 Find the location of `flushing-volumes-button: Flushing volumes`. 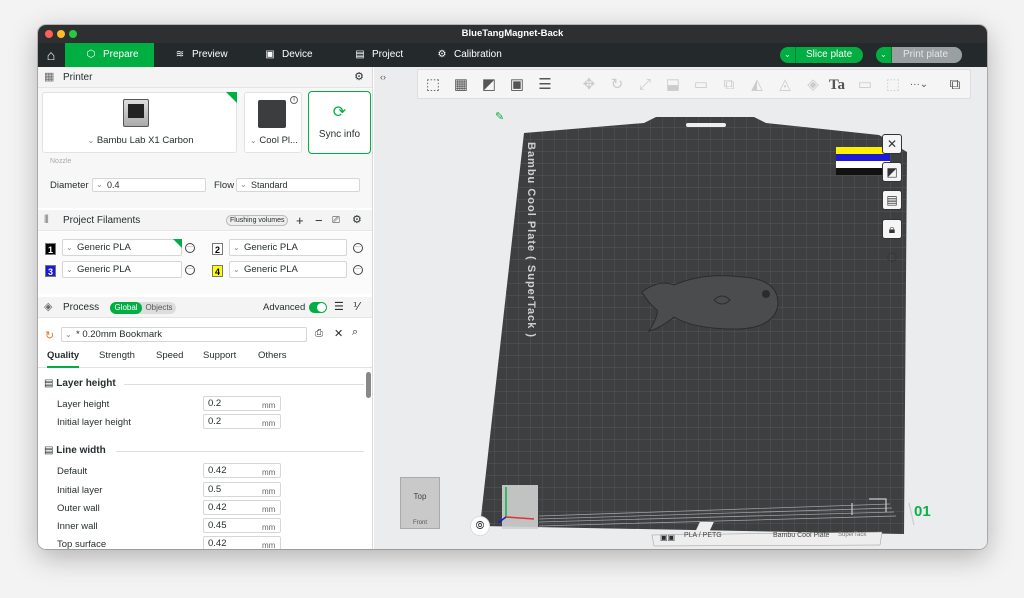

flushing-volumes-button: Flushing volumes is located at coordinates (257, 220).